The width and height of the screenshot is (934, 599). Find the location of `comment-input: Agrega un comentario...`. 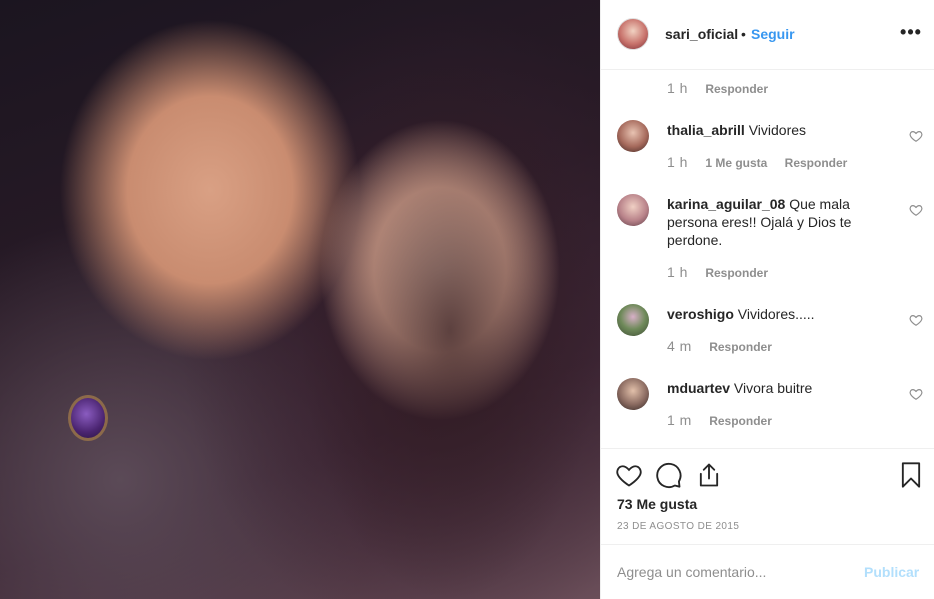

comment-input: Agrega un comentario... is located at coordinates (691, 572).